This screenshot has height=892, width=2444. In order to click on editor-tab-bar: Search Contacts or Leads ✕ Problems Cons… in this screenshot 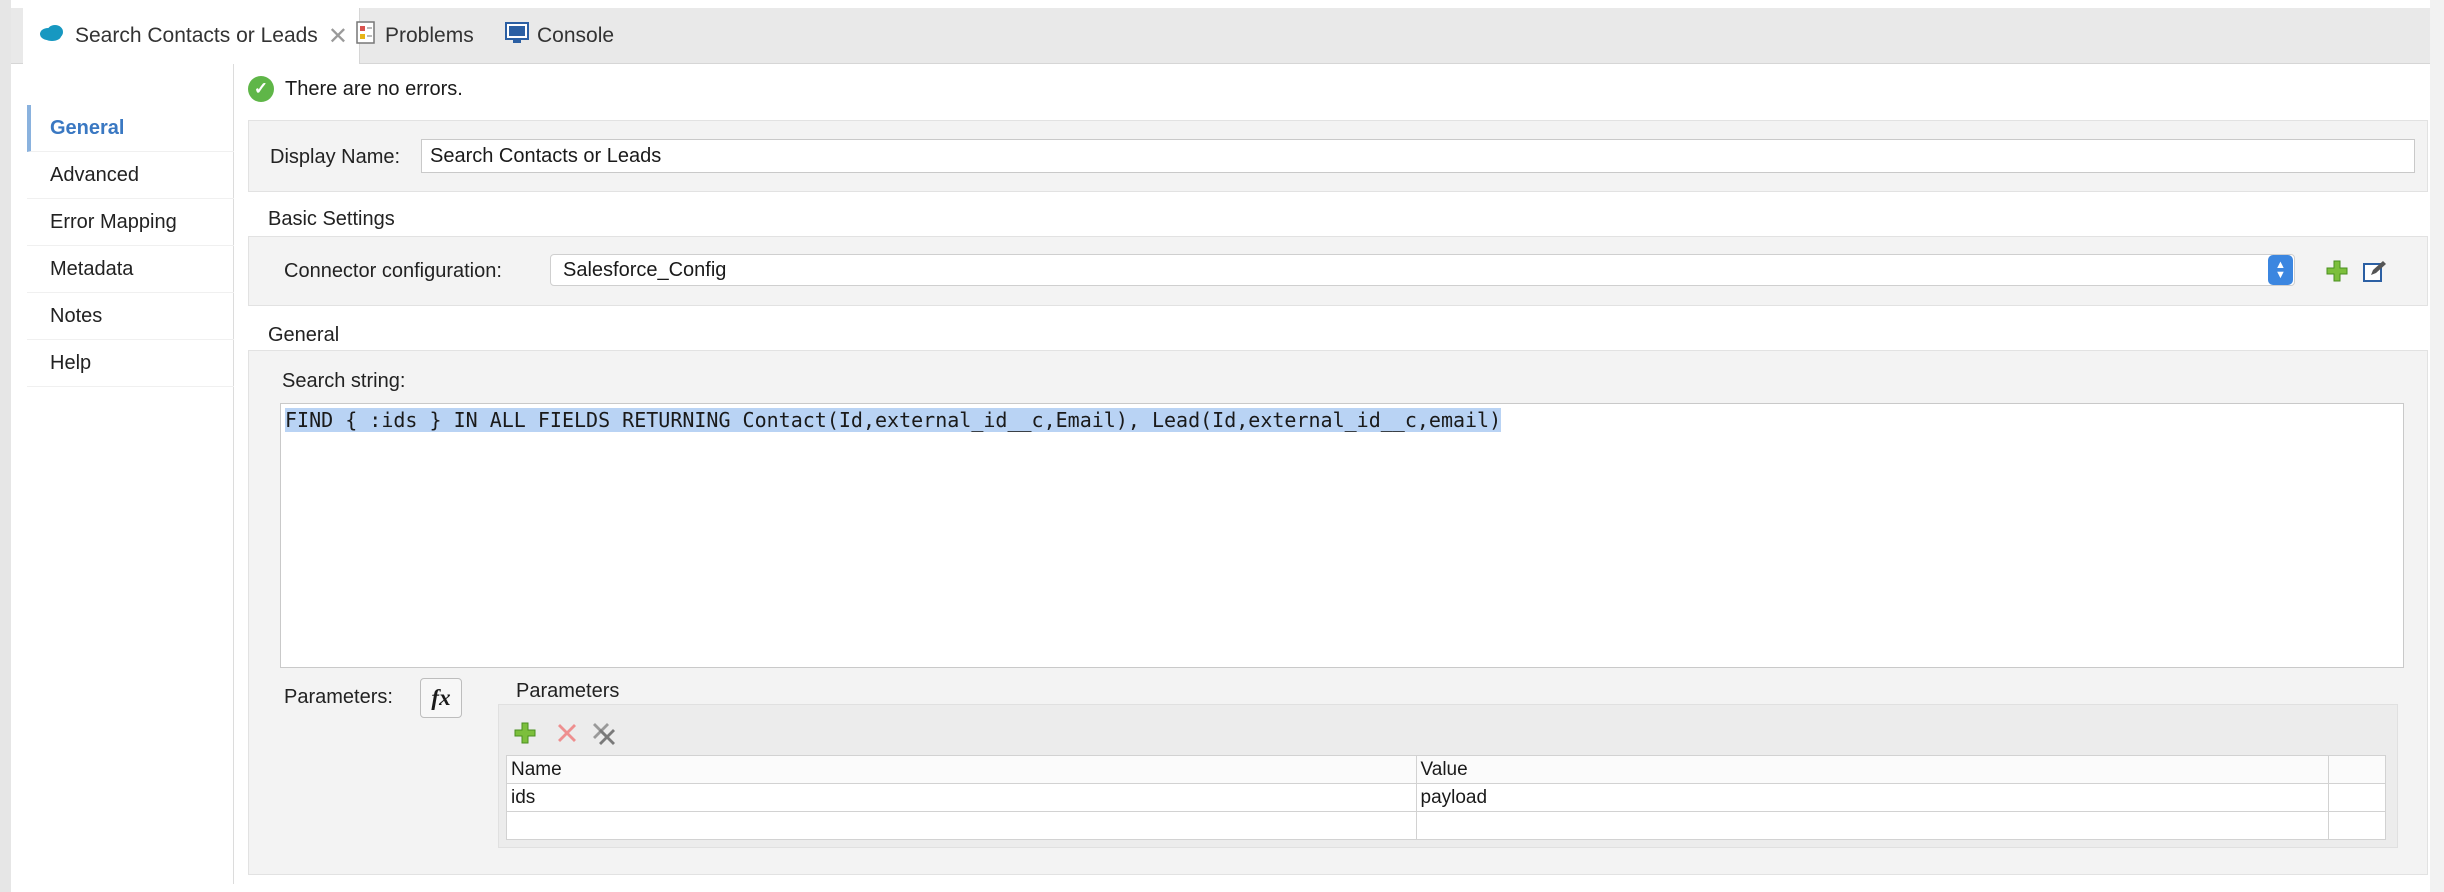, I will do `click(1220, 36)`.